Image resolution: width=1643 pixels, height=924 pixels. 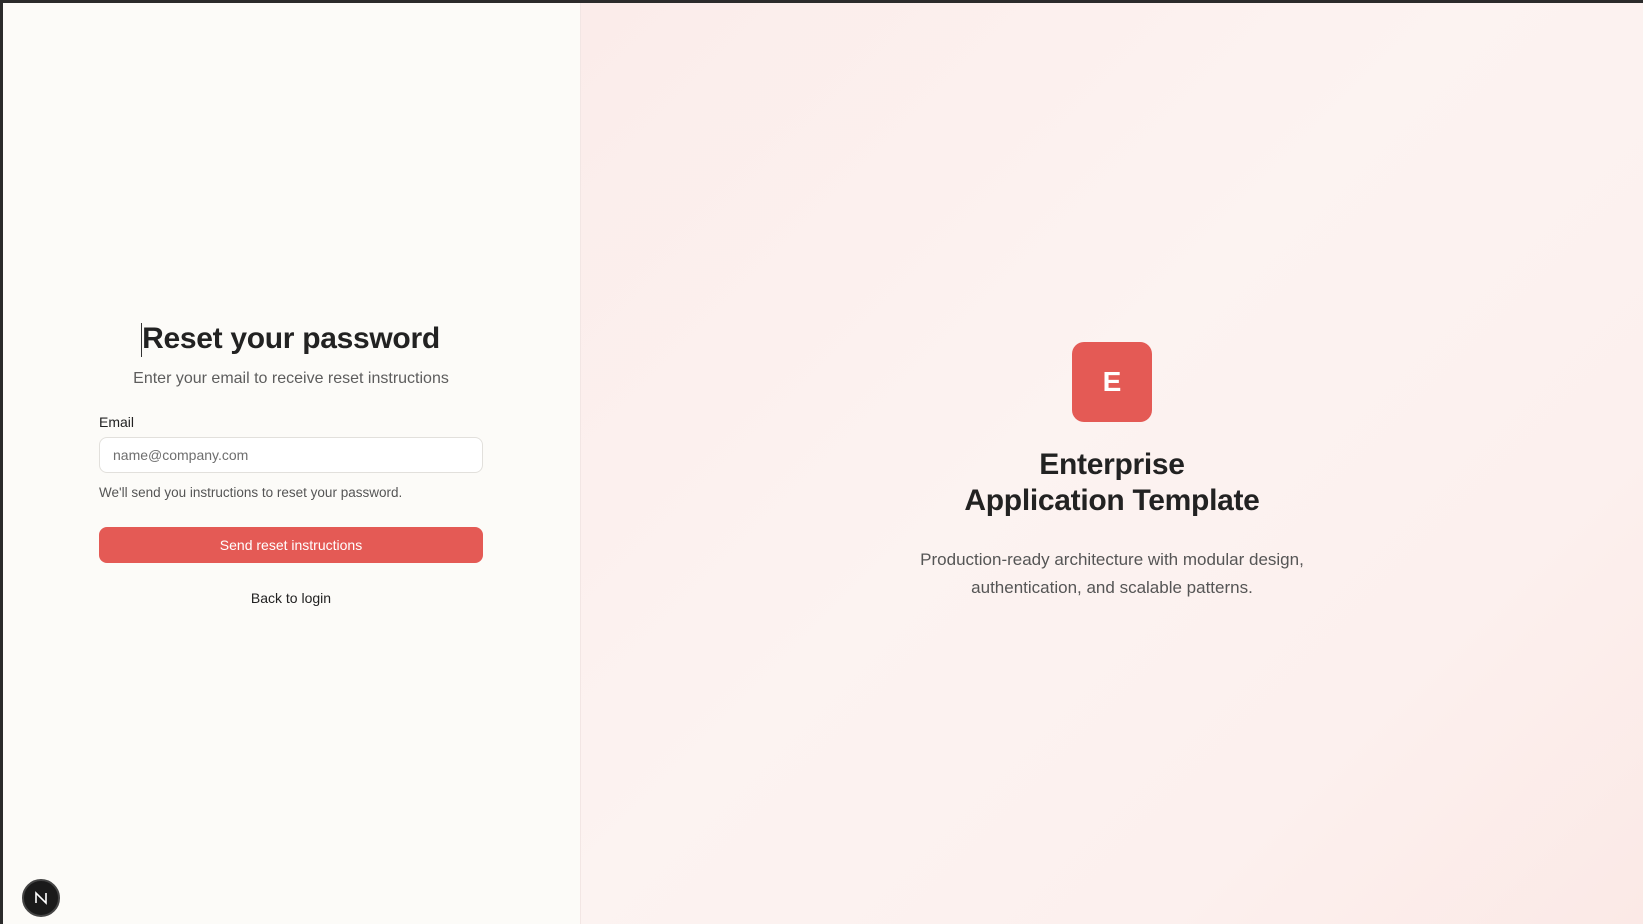 What do you see at coordinates (1112, 483) in the screenshot?
I see `brand-title: Enterprise Application Template` at bounding box center [1112, 483].